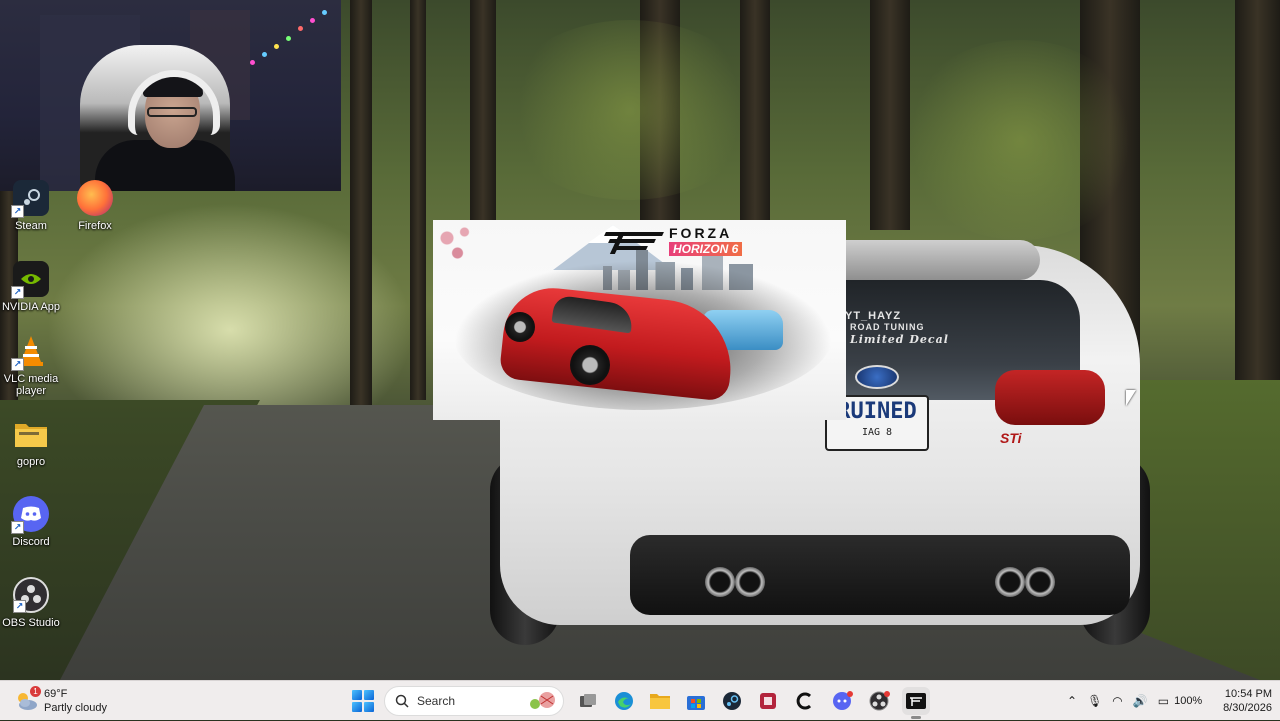 This screenshot has height=721, width=1280. What do you see at coordinates (95, 198) in the screenshot?
I see `firefox-icon` at bounding box center [95, 198].